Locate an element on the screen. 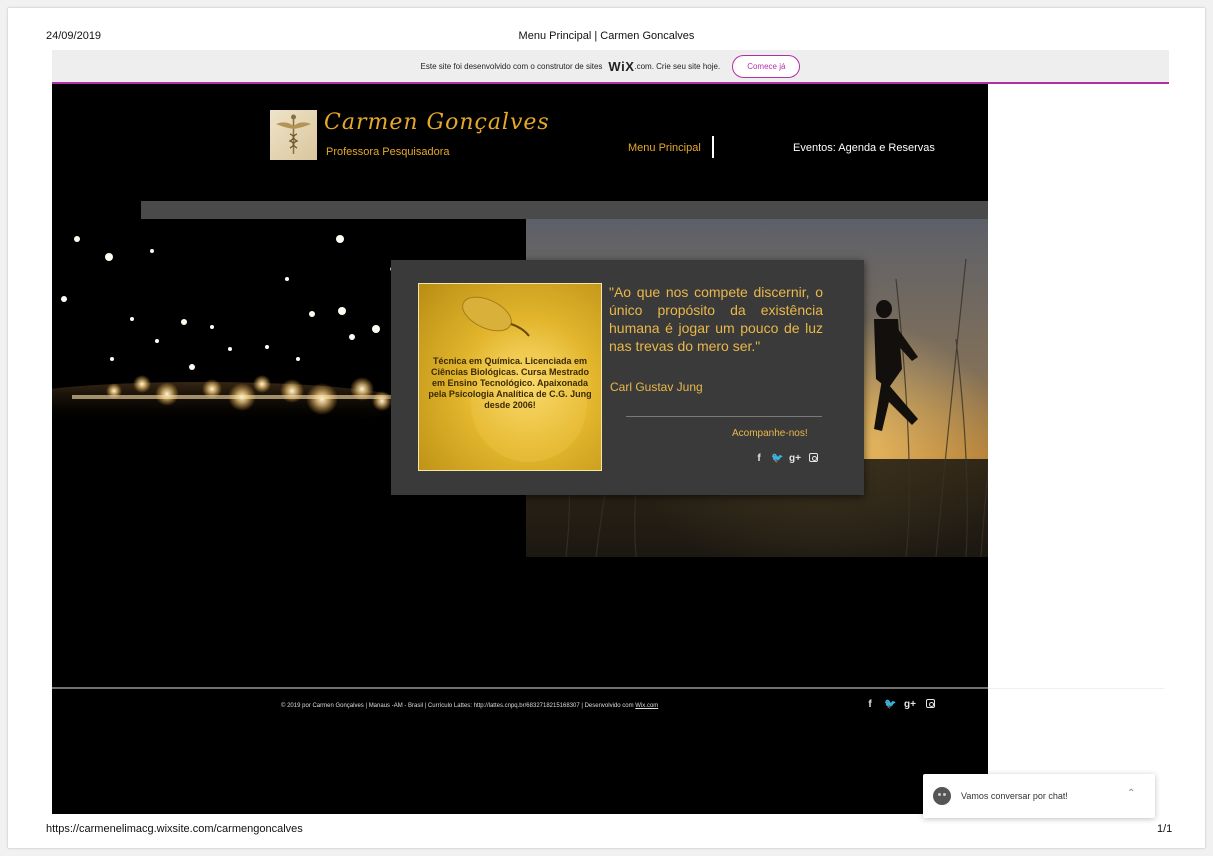 The width and height of the screenshot is (1213, 856). site-name: Carmen Gonçalves is located at coordinates (437, 122).